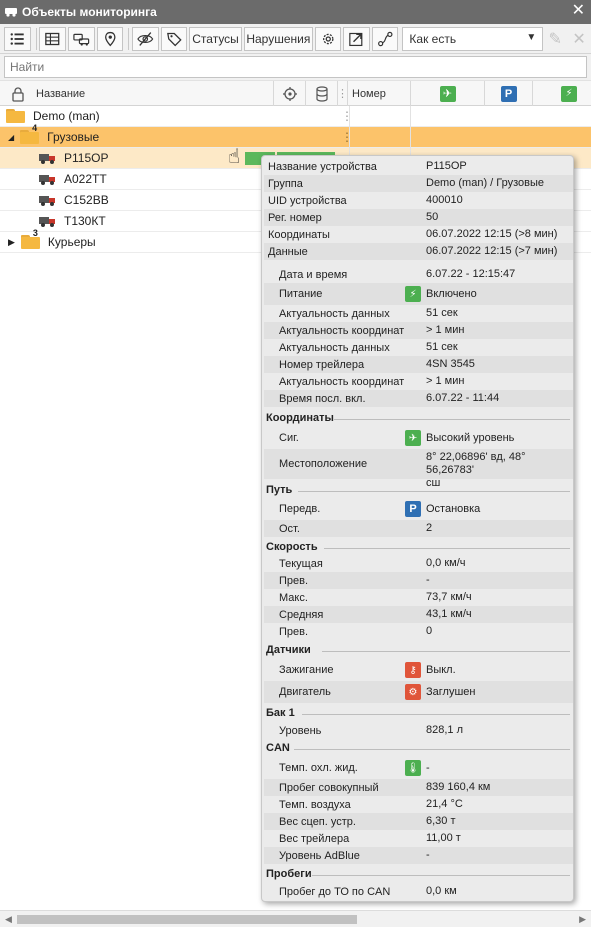 Image resolution: width=591 pixels, height=927 pixels. I want to click on tree-row-group-trucks: ◢ 4 Грузовые ⋮, so click(295, 135).